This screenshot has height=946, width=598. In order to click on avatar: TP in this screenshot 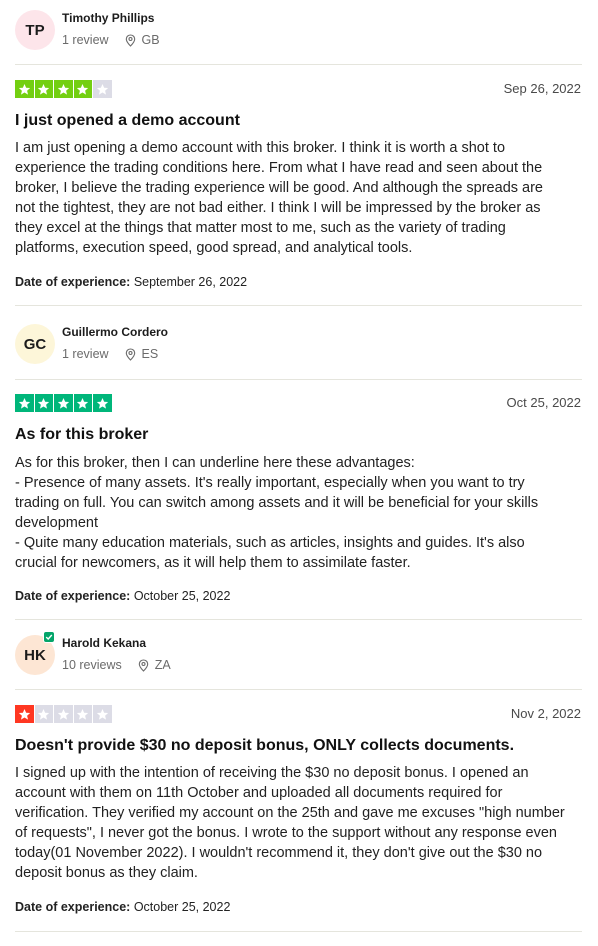, I will do `click(35, 30)`.